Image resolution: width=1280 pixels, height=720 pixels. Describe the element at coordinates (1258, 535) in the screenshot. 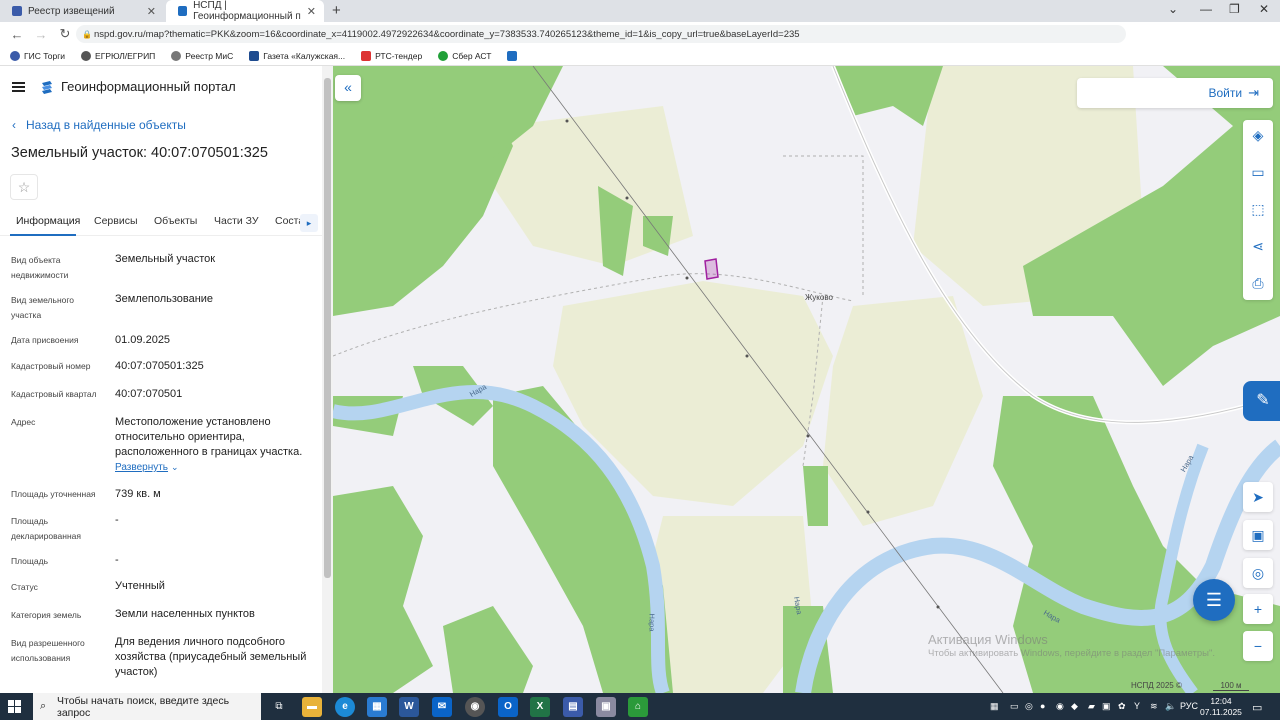

I see `minimap-icon: ▣` at that location.